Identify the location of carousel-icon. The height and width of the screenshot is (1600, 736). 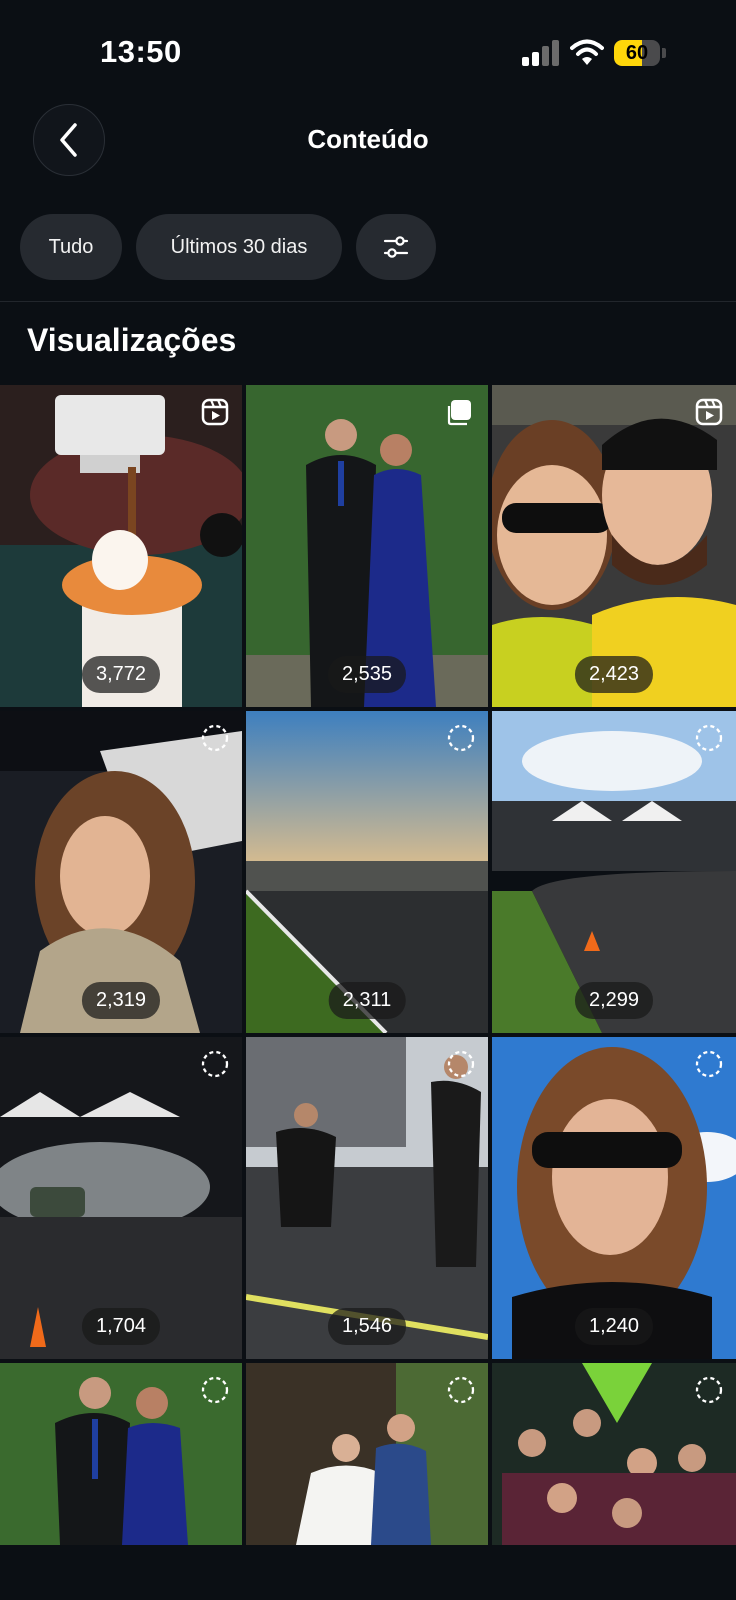
(459, 413).